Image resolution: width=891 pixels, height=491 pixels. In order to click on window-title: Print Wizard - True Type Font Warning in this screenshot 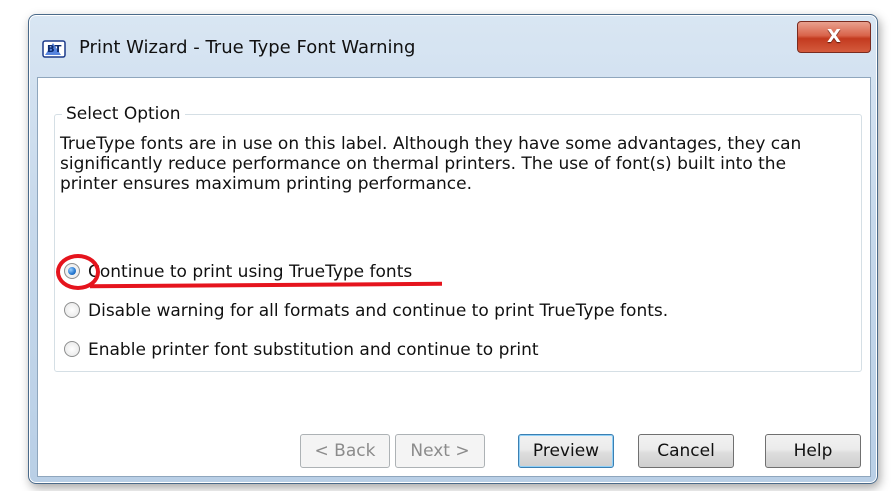, I will do `click(247, 47)`.